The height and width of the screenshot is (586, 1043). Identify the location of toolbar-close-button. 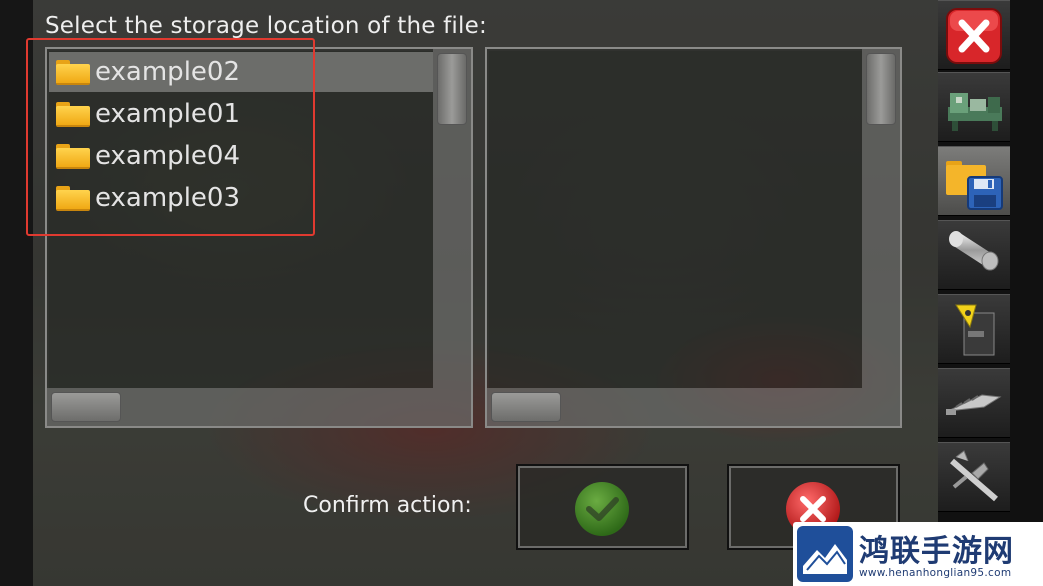
(974, 35).